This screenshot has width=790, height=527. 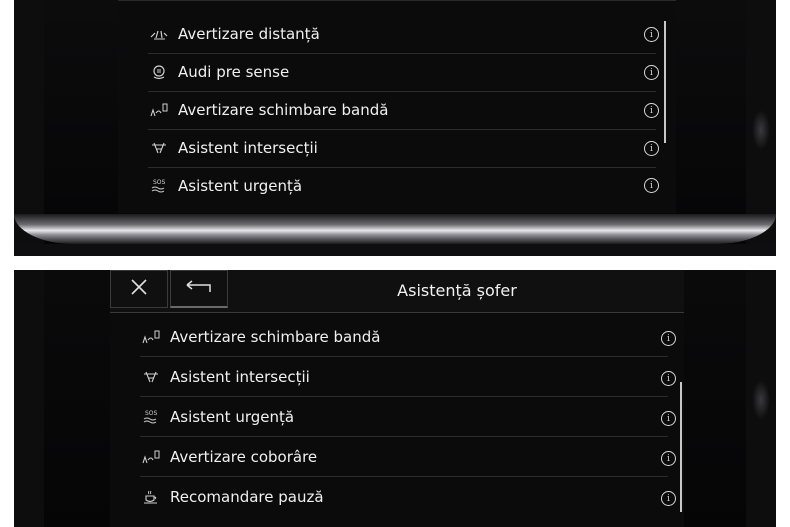 What do you see at coordinates (29, 398) in the screenshot?
I see `bezel-left` at bounding box center [29, 398].